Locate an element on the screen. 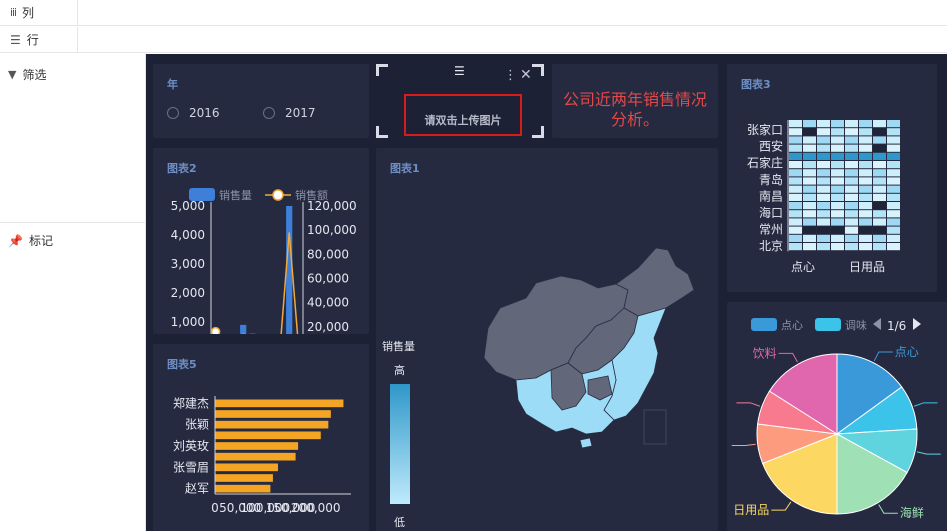 The image size is (947, 531). legend-prev-icon is located at coordinates (877, 324).